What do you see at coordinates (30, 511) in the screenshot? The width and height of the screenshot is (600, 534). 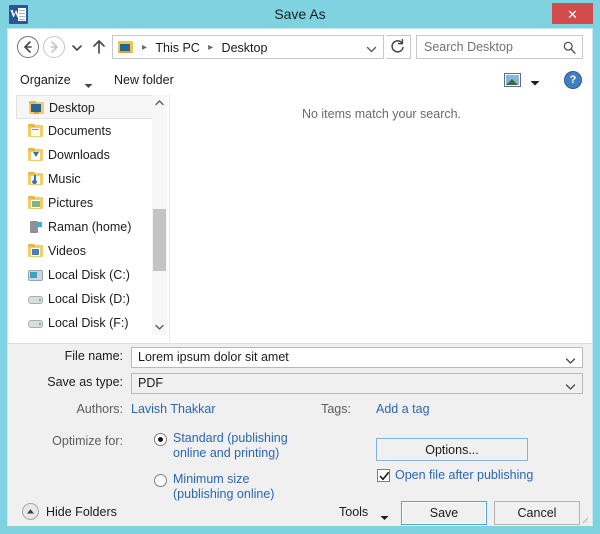 I see `collapse-up-icon` at bounding box center [30, 511].